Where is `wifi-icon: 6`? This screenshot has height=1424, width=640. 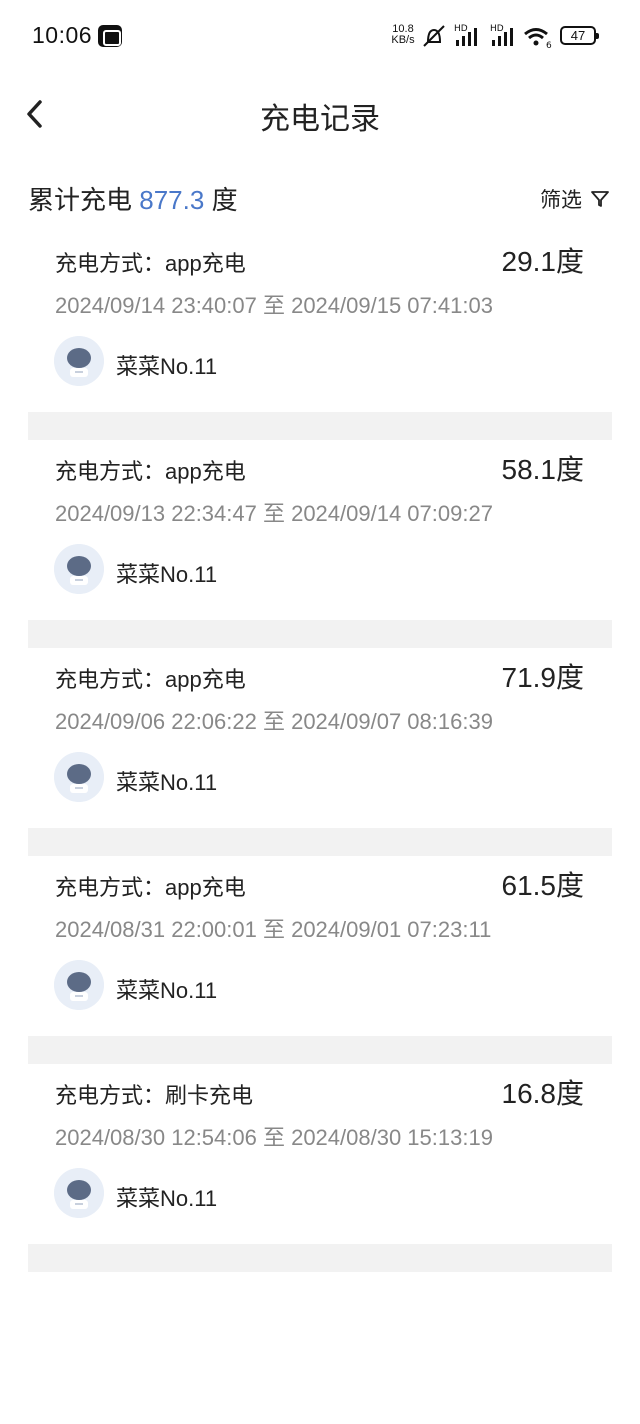 wifi-icon: 6 is located at coordinates (538, 39).